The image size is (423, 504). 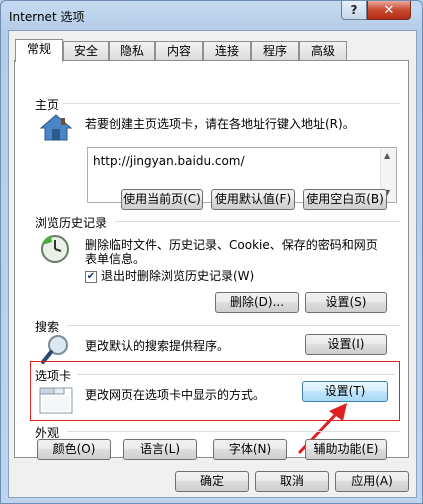 I want to click on use-blank-button: 使用空白页(B), so click(x=345, y=199).